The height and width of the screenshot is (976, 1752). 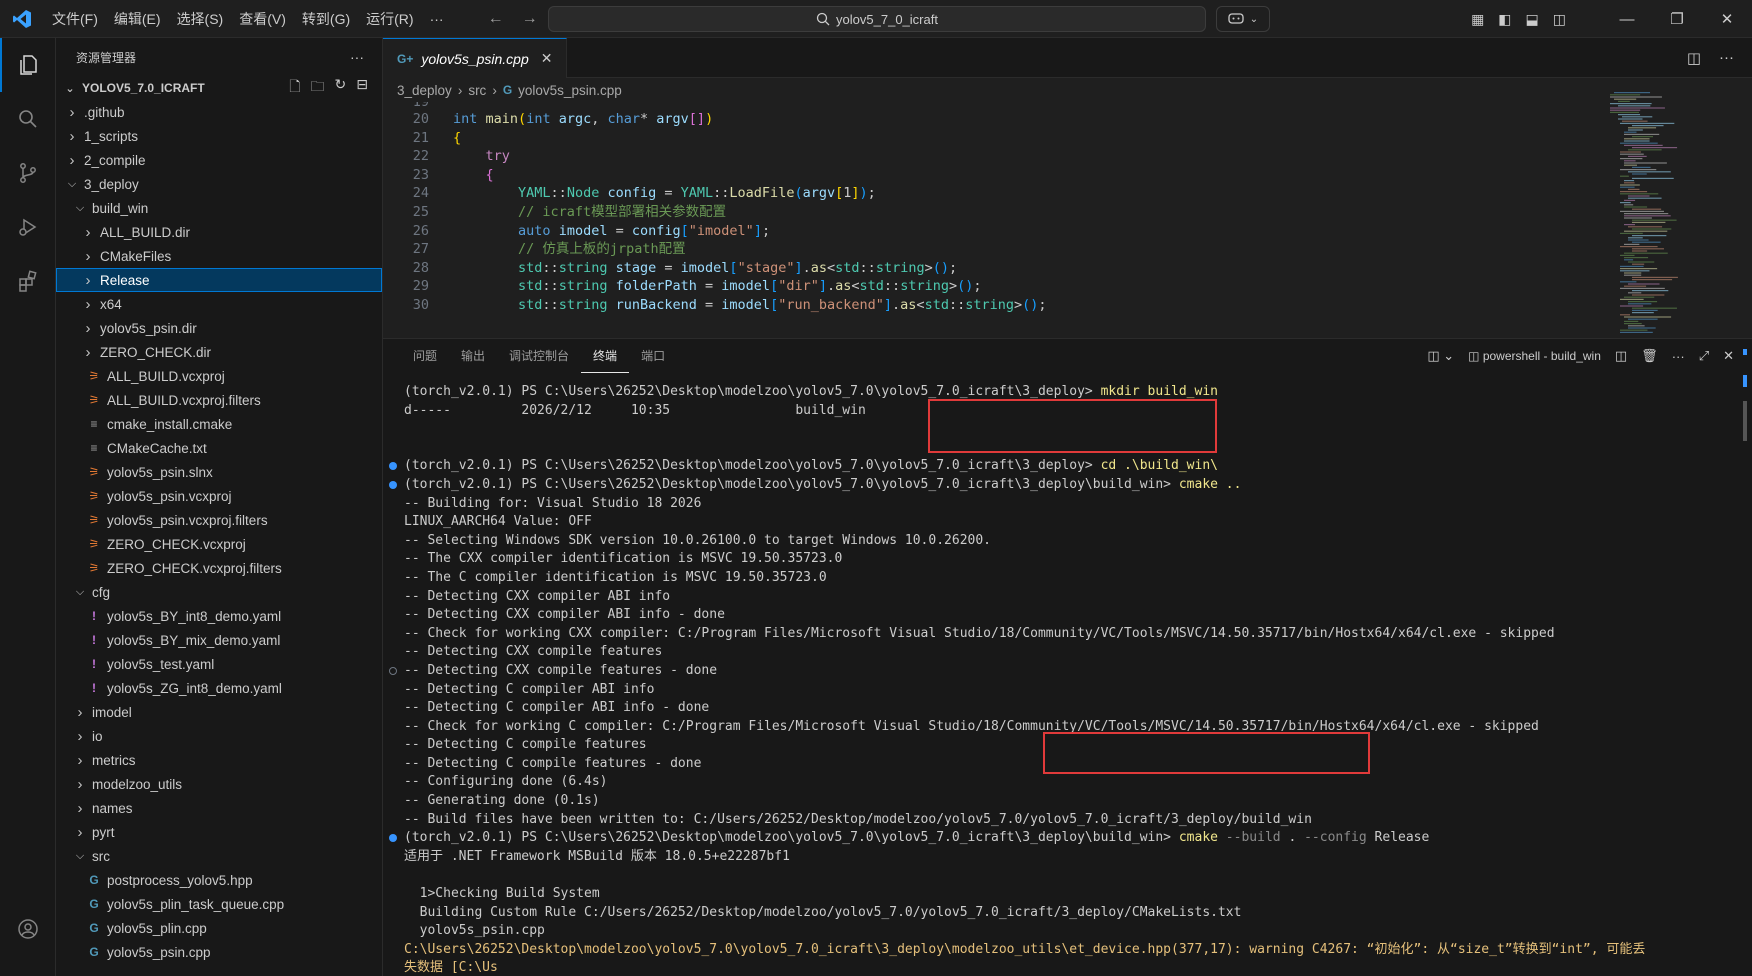 I want to click on run-debug-icon, so click(x=28, y=227).